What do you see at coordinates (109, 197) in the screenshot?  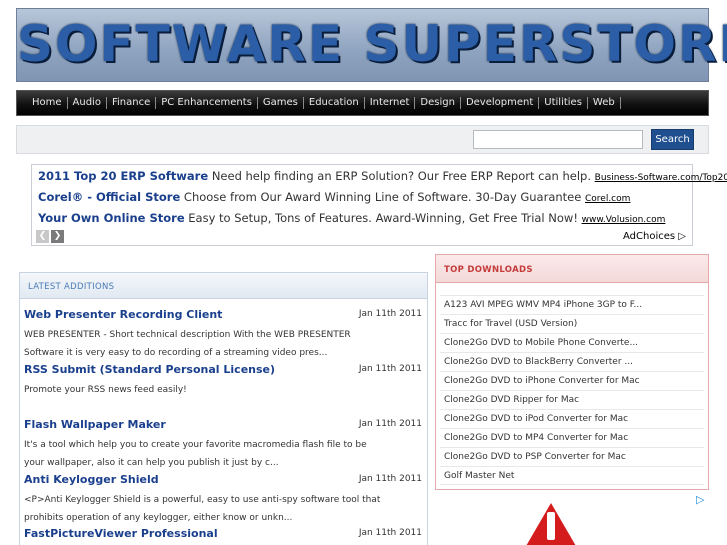 I see `ad-title: Corel® - Official Store` at bounding box center [109, 197].